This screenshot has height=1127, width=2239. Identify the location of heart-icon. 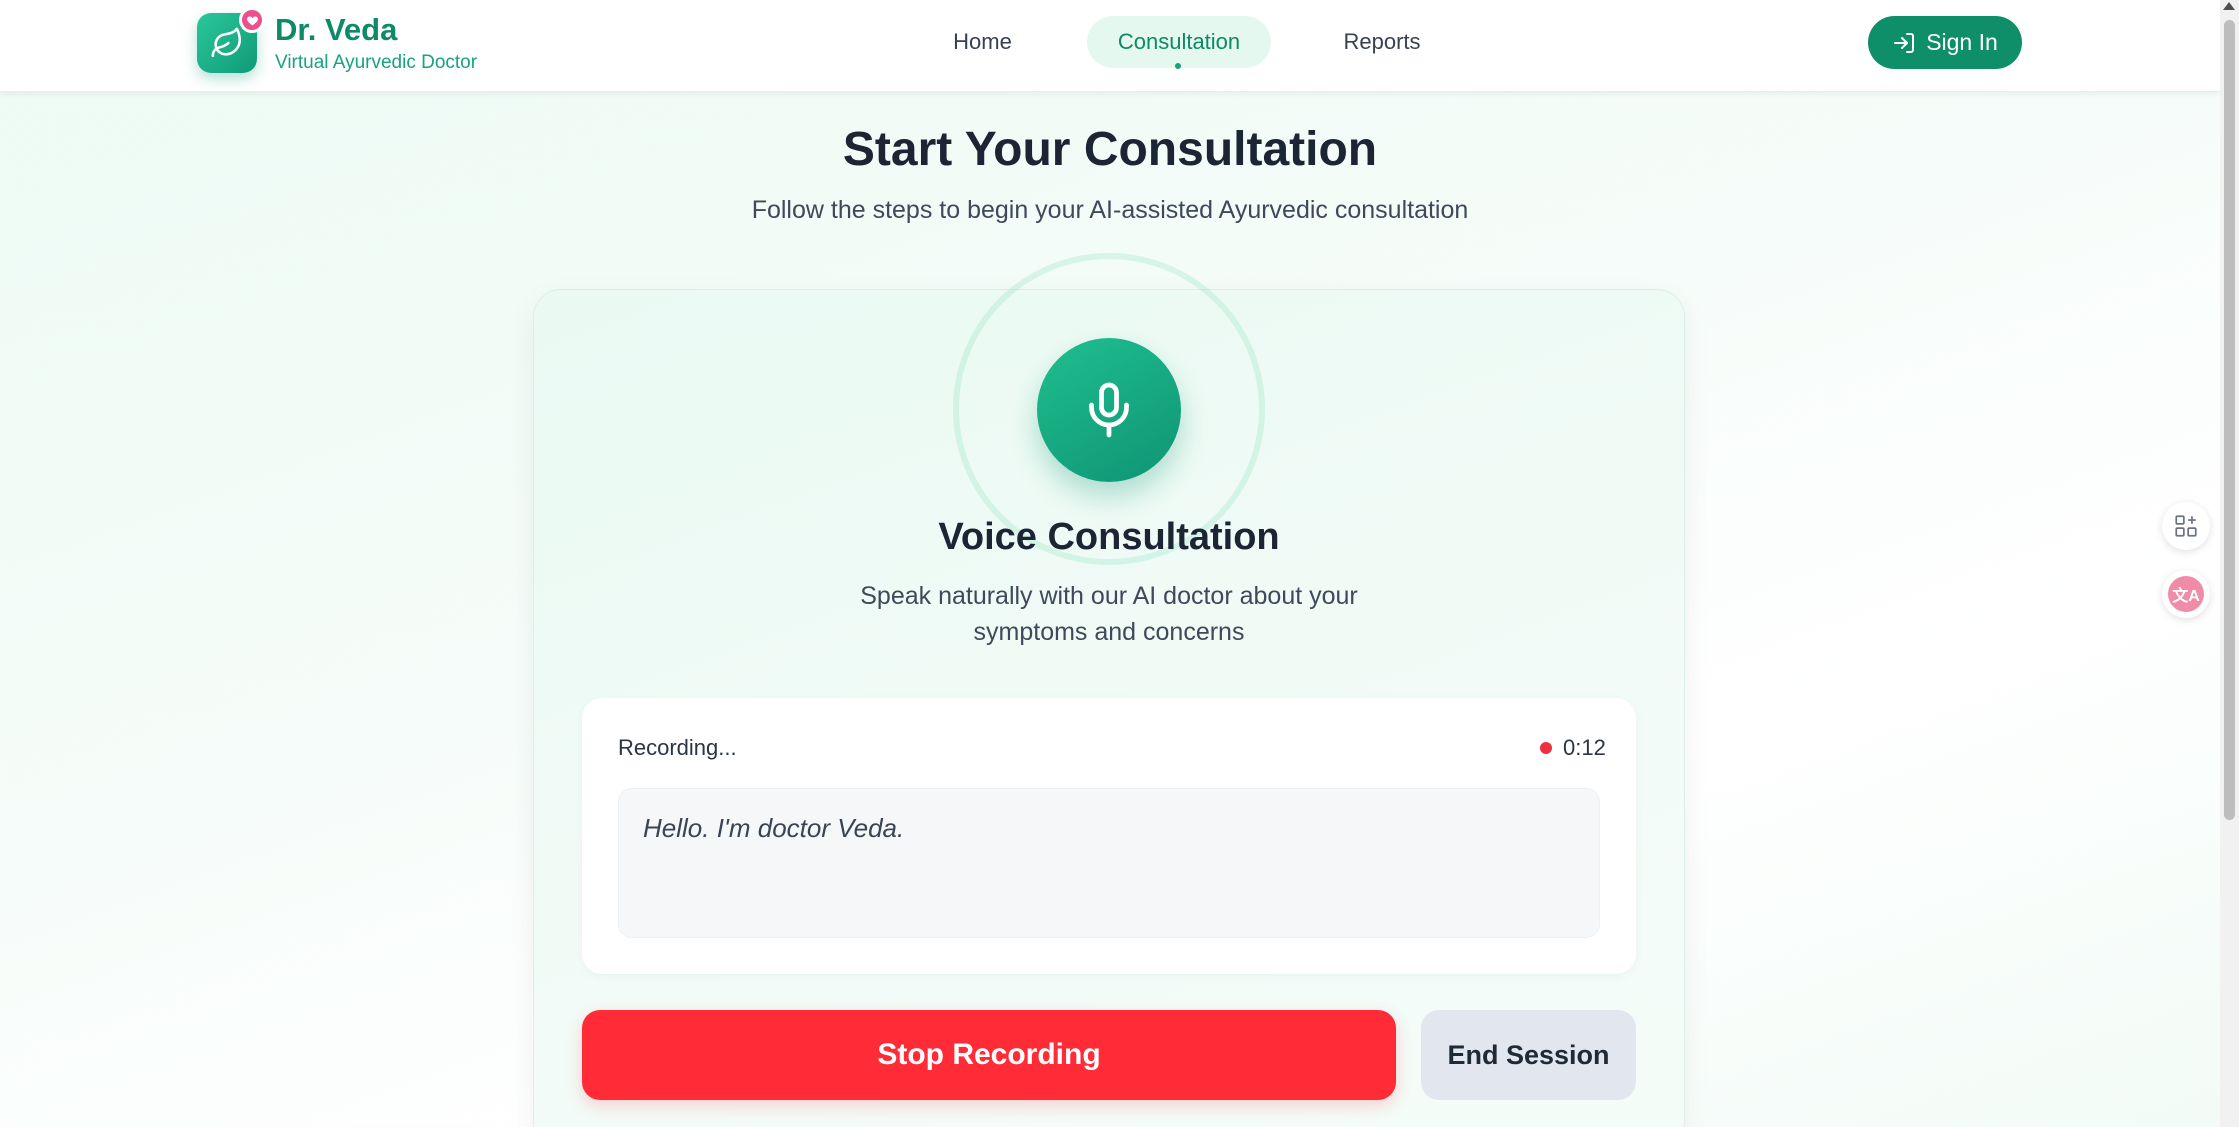
(252, 20).